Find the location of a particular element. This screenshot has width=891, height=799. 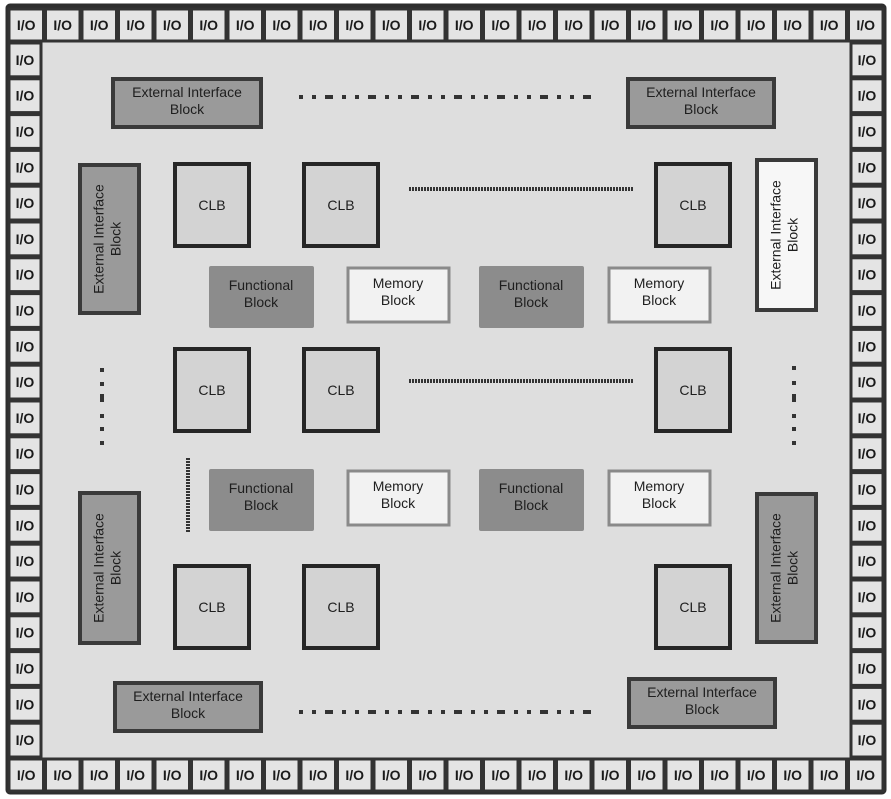

clb-r1-c1: CLB is located at coordinates (212, 205).